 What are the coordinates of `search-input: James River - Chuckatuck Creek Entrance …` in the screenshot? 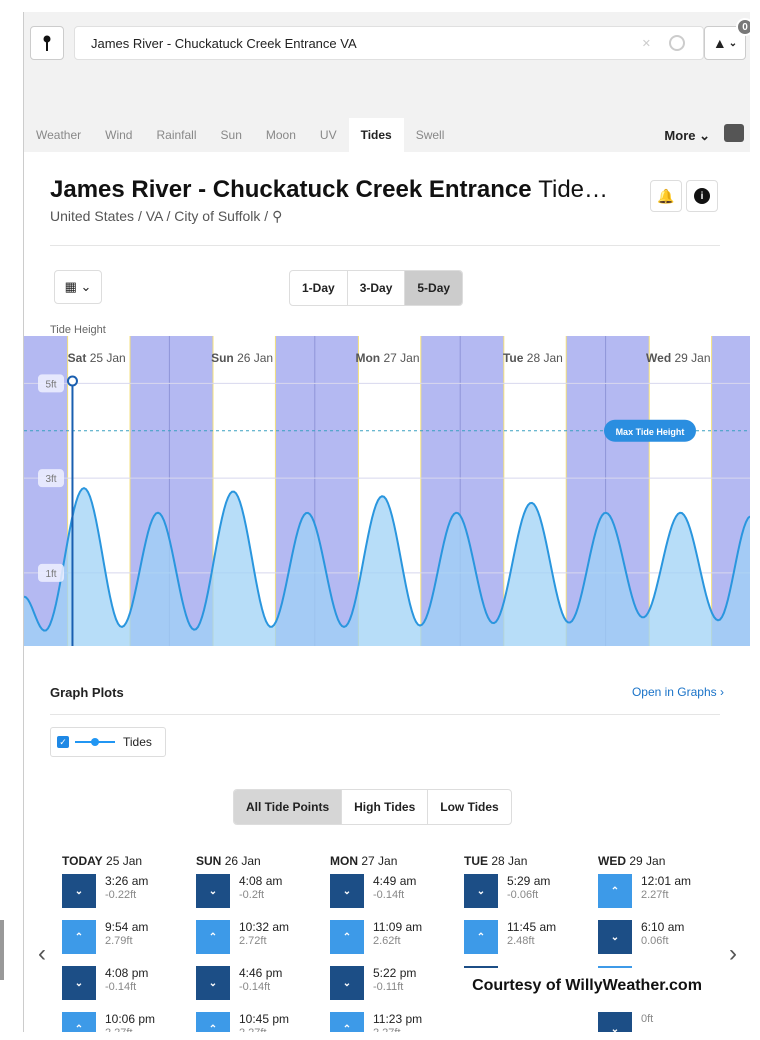 It's located at (389, 43).